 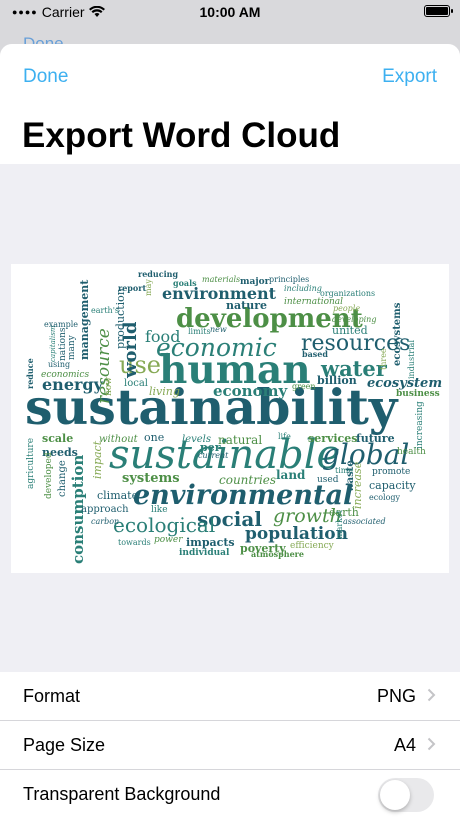 What do you see at coordinates (159, 510) in the screenshot?
I see `word-cloud-word: like` at bounding box center [159, 510].